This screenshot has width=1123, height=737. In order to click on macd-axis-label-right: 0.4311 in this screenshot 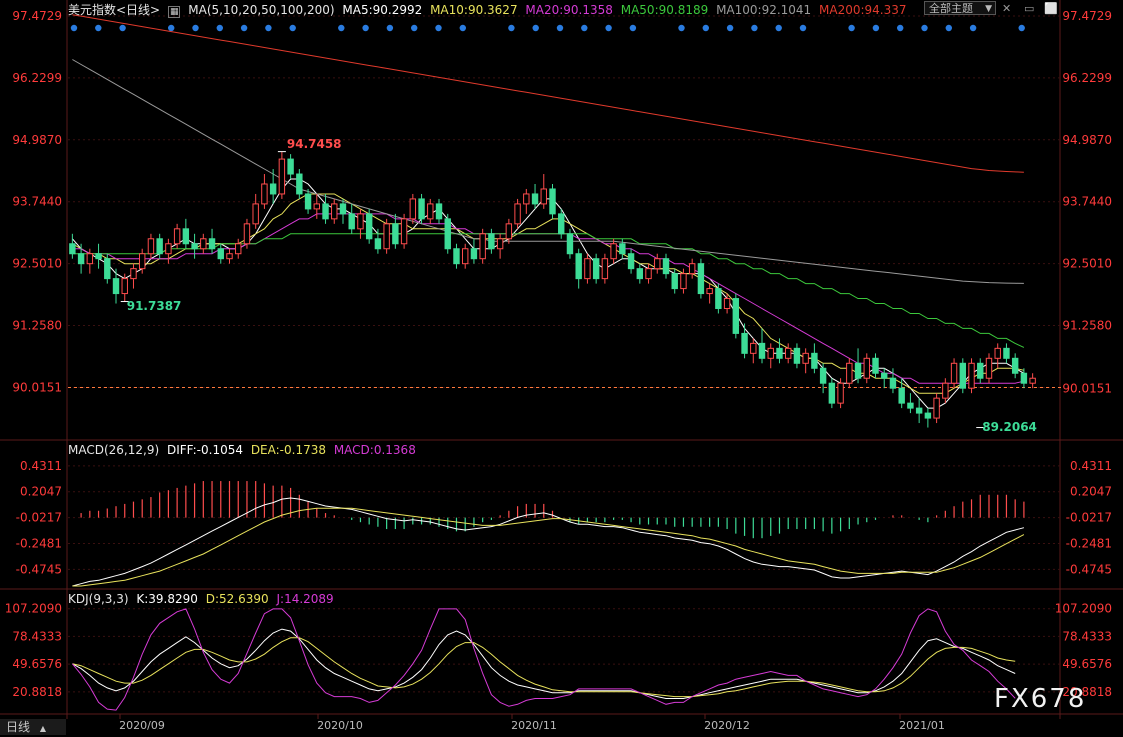, I will do `click(1091, 466)`.